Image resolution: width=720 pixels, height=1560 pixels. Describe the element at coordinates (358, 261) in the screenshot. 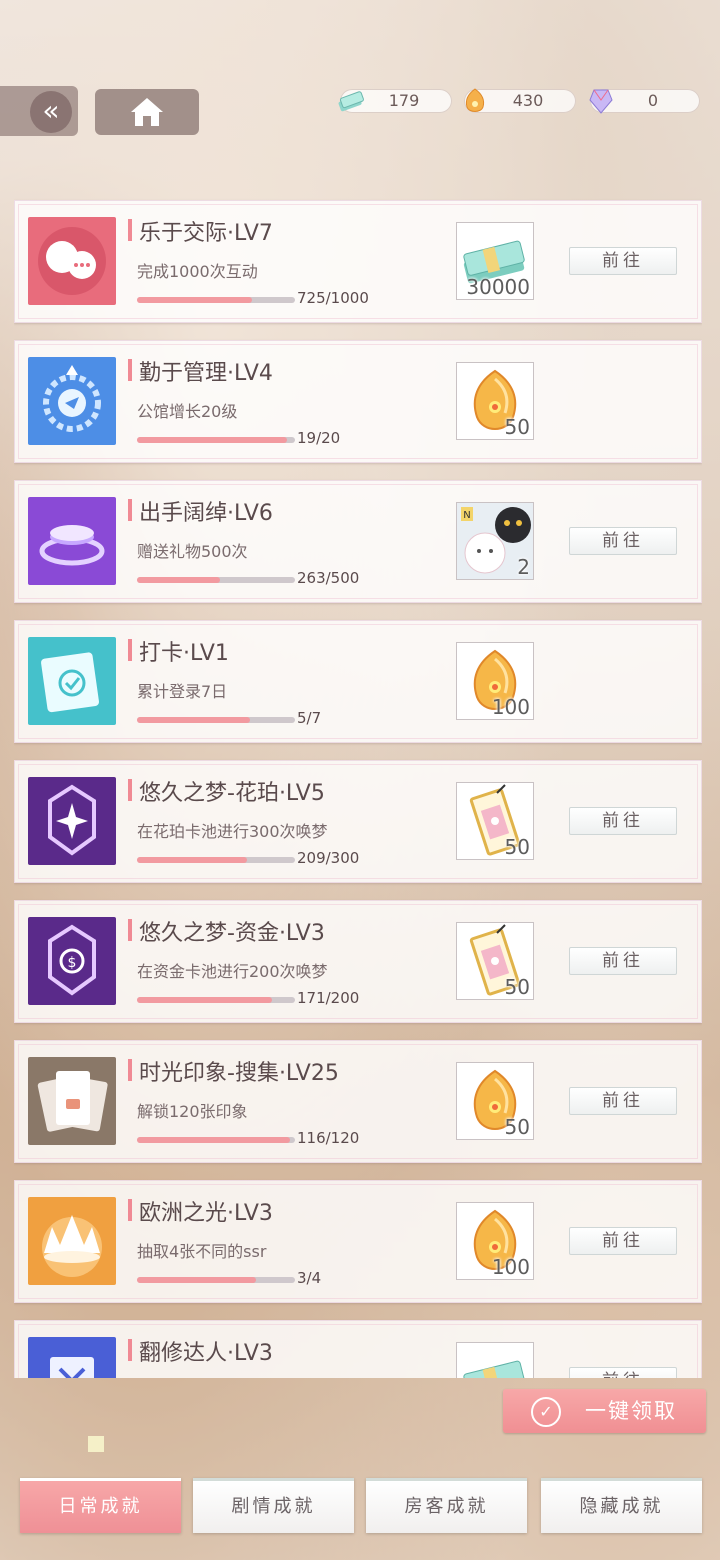

I see `achievement-card: 乐于交际·LV7 完成1000次互动 725/1000 30000 前往` at that location.